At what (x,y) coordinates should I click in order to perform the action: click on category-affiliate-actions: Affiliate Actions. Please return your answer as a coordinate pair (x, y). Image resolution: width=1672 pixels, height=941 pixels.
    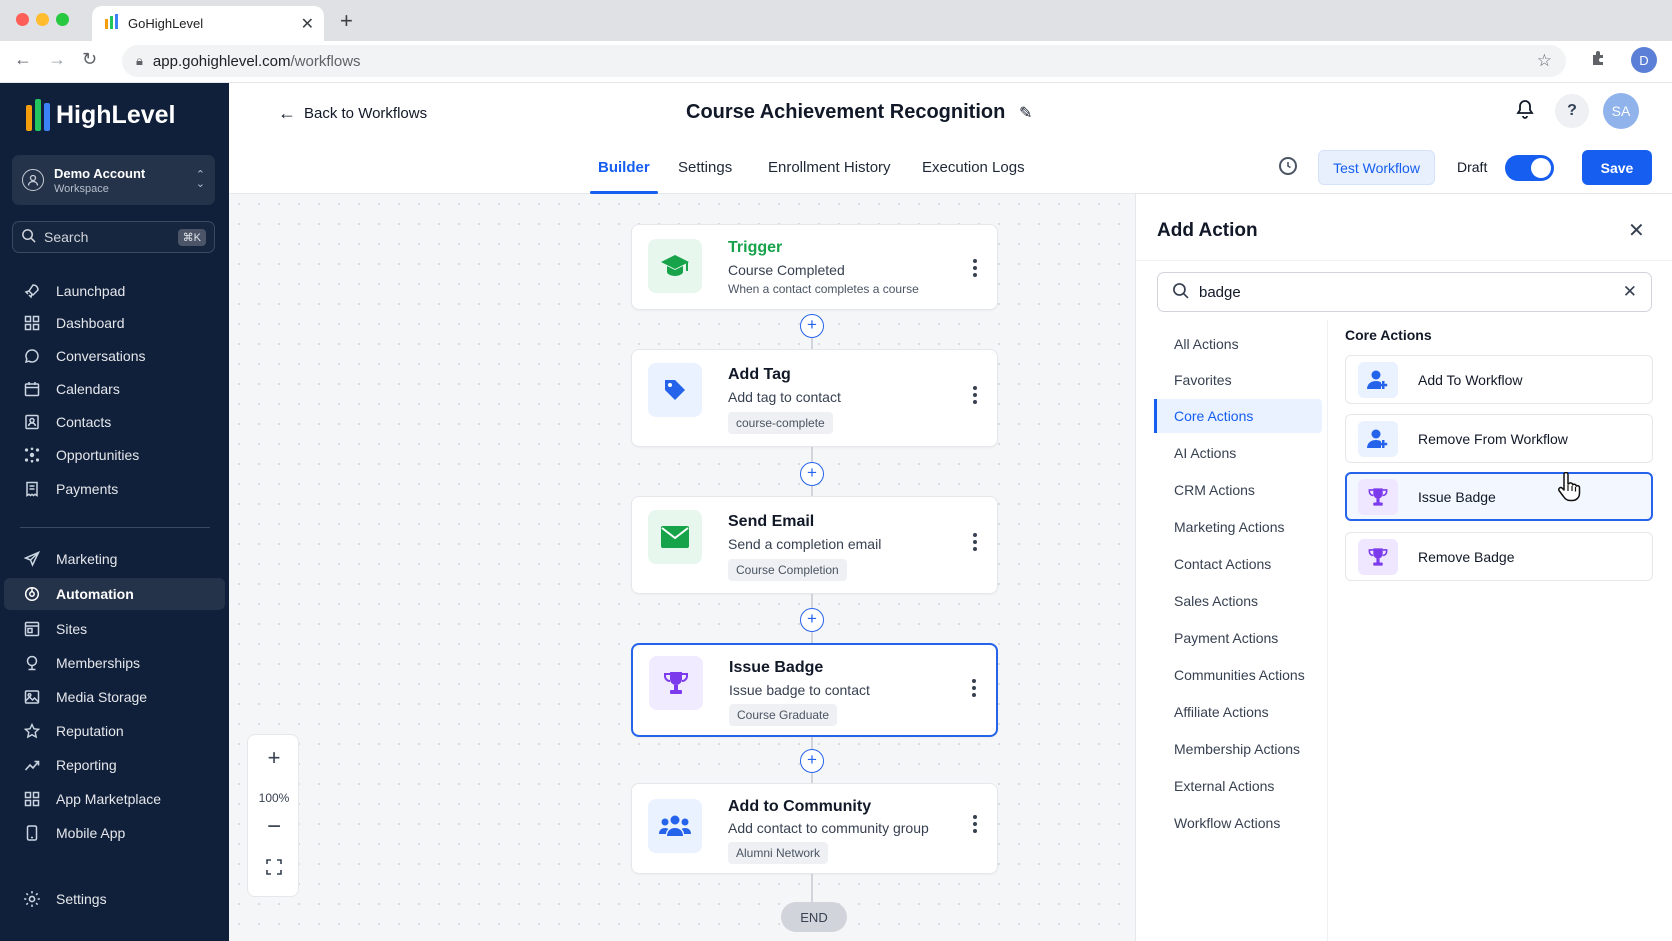
    Looking at the image, I should click on (1238, 712).